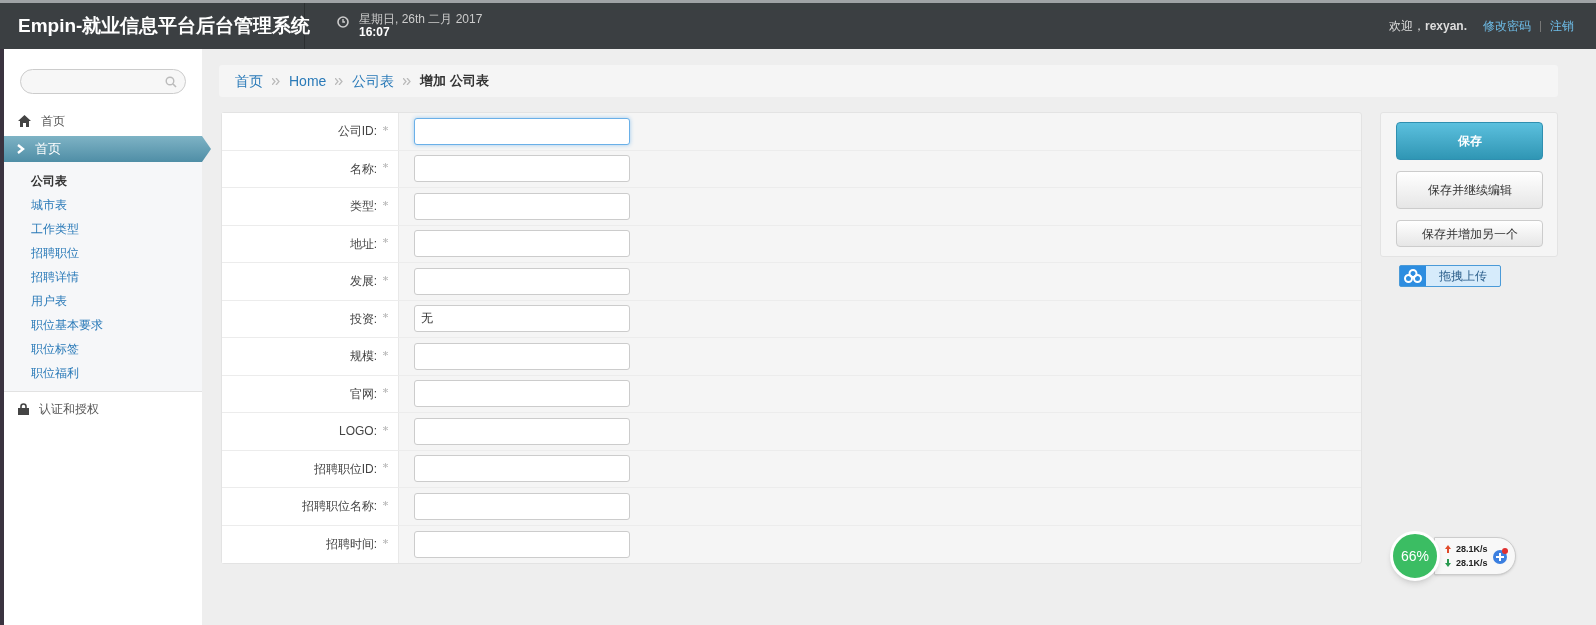 This screenshot has width=1596, height=625. What do you see at coordinates (363, 282) in the screenshot?
I see `field-label: 发展:` at bounding box center [363, 282].